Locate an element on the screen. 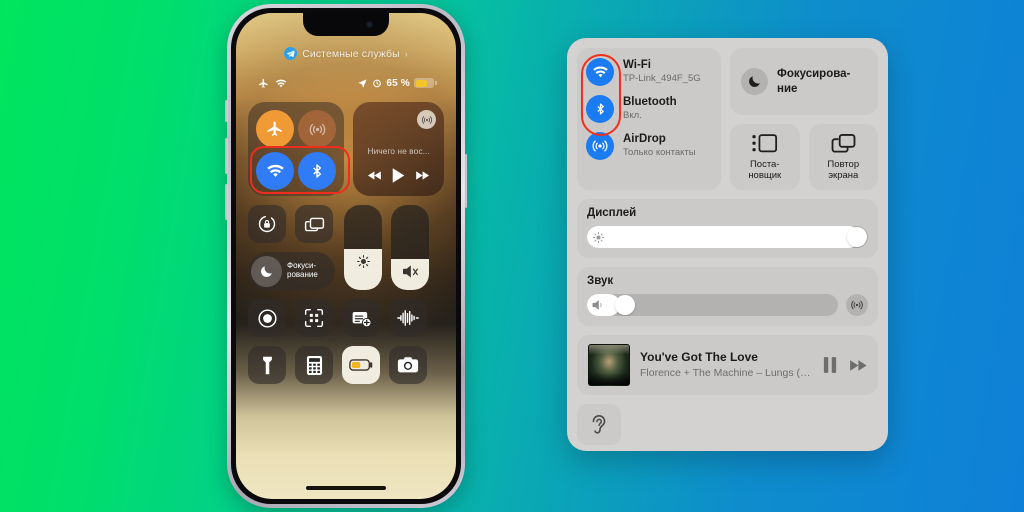 This screenshot has width=1024, height=512. mac-focus-tile: Фокусирова-ние is located at coordinates (804, 81).